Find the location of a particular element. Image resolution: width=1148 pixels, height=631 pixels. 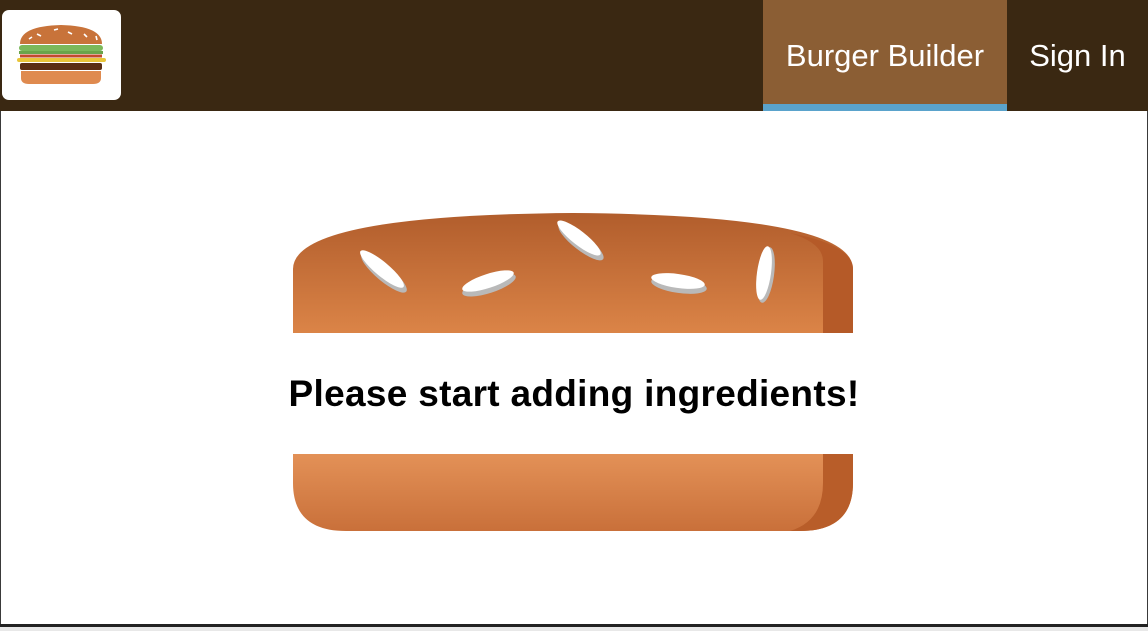

nav-sign-in: Sign In is located at coordinates (1077, 55).